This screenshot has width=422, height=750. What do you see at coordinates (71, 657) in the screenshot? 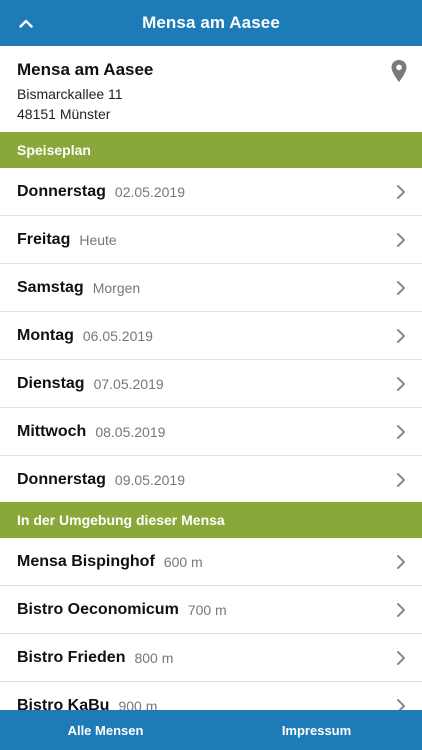
I see `nearby-name: Bistro Frieden` at bounding box center [71, 657].